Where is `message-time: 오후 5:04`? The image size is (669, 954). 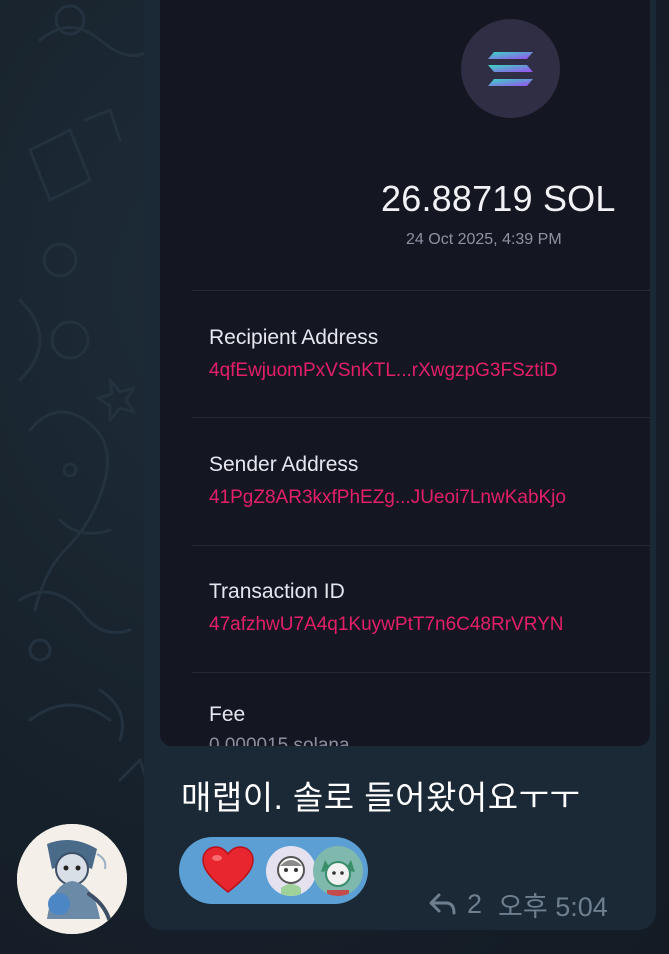
message-time: 오후 5:04 is located at coordinates (553, 906).